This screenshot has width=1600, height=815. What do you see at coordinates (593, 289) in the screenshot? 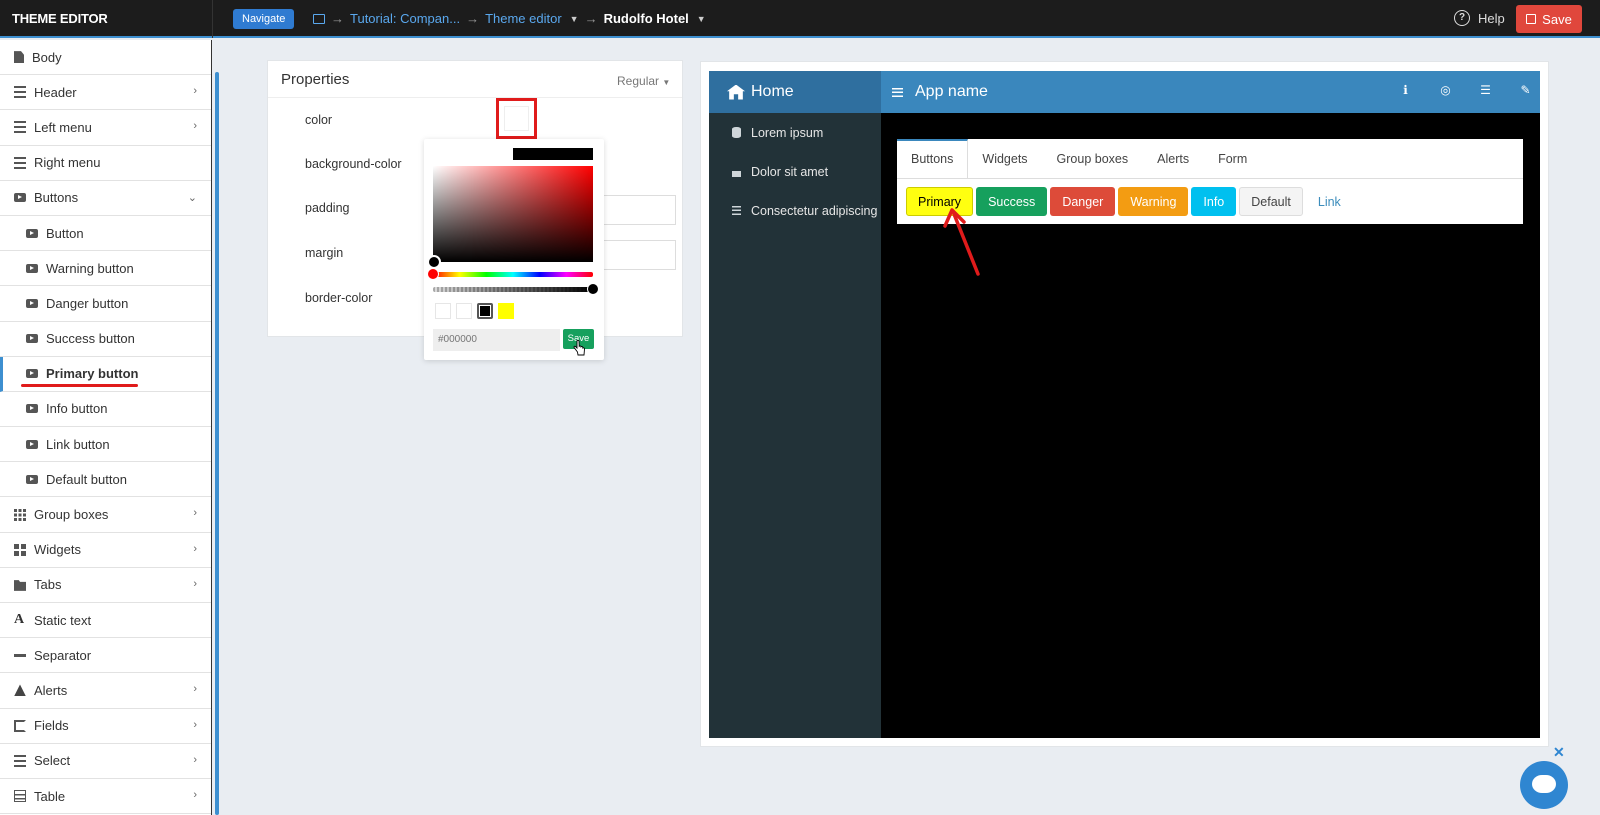
I see `alpha-handle` at bounding box center [593, 289].